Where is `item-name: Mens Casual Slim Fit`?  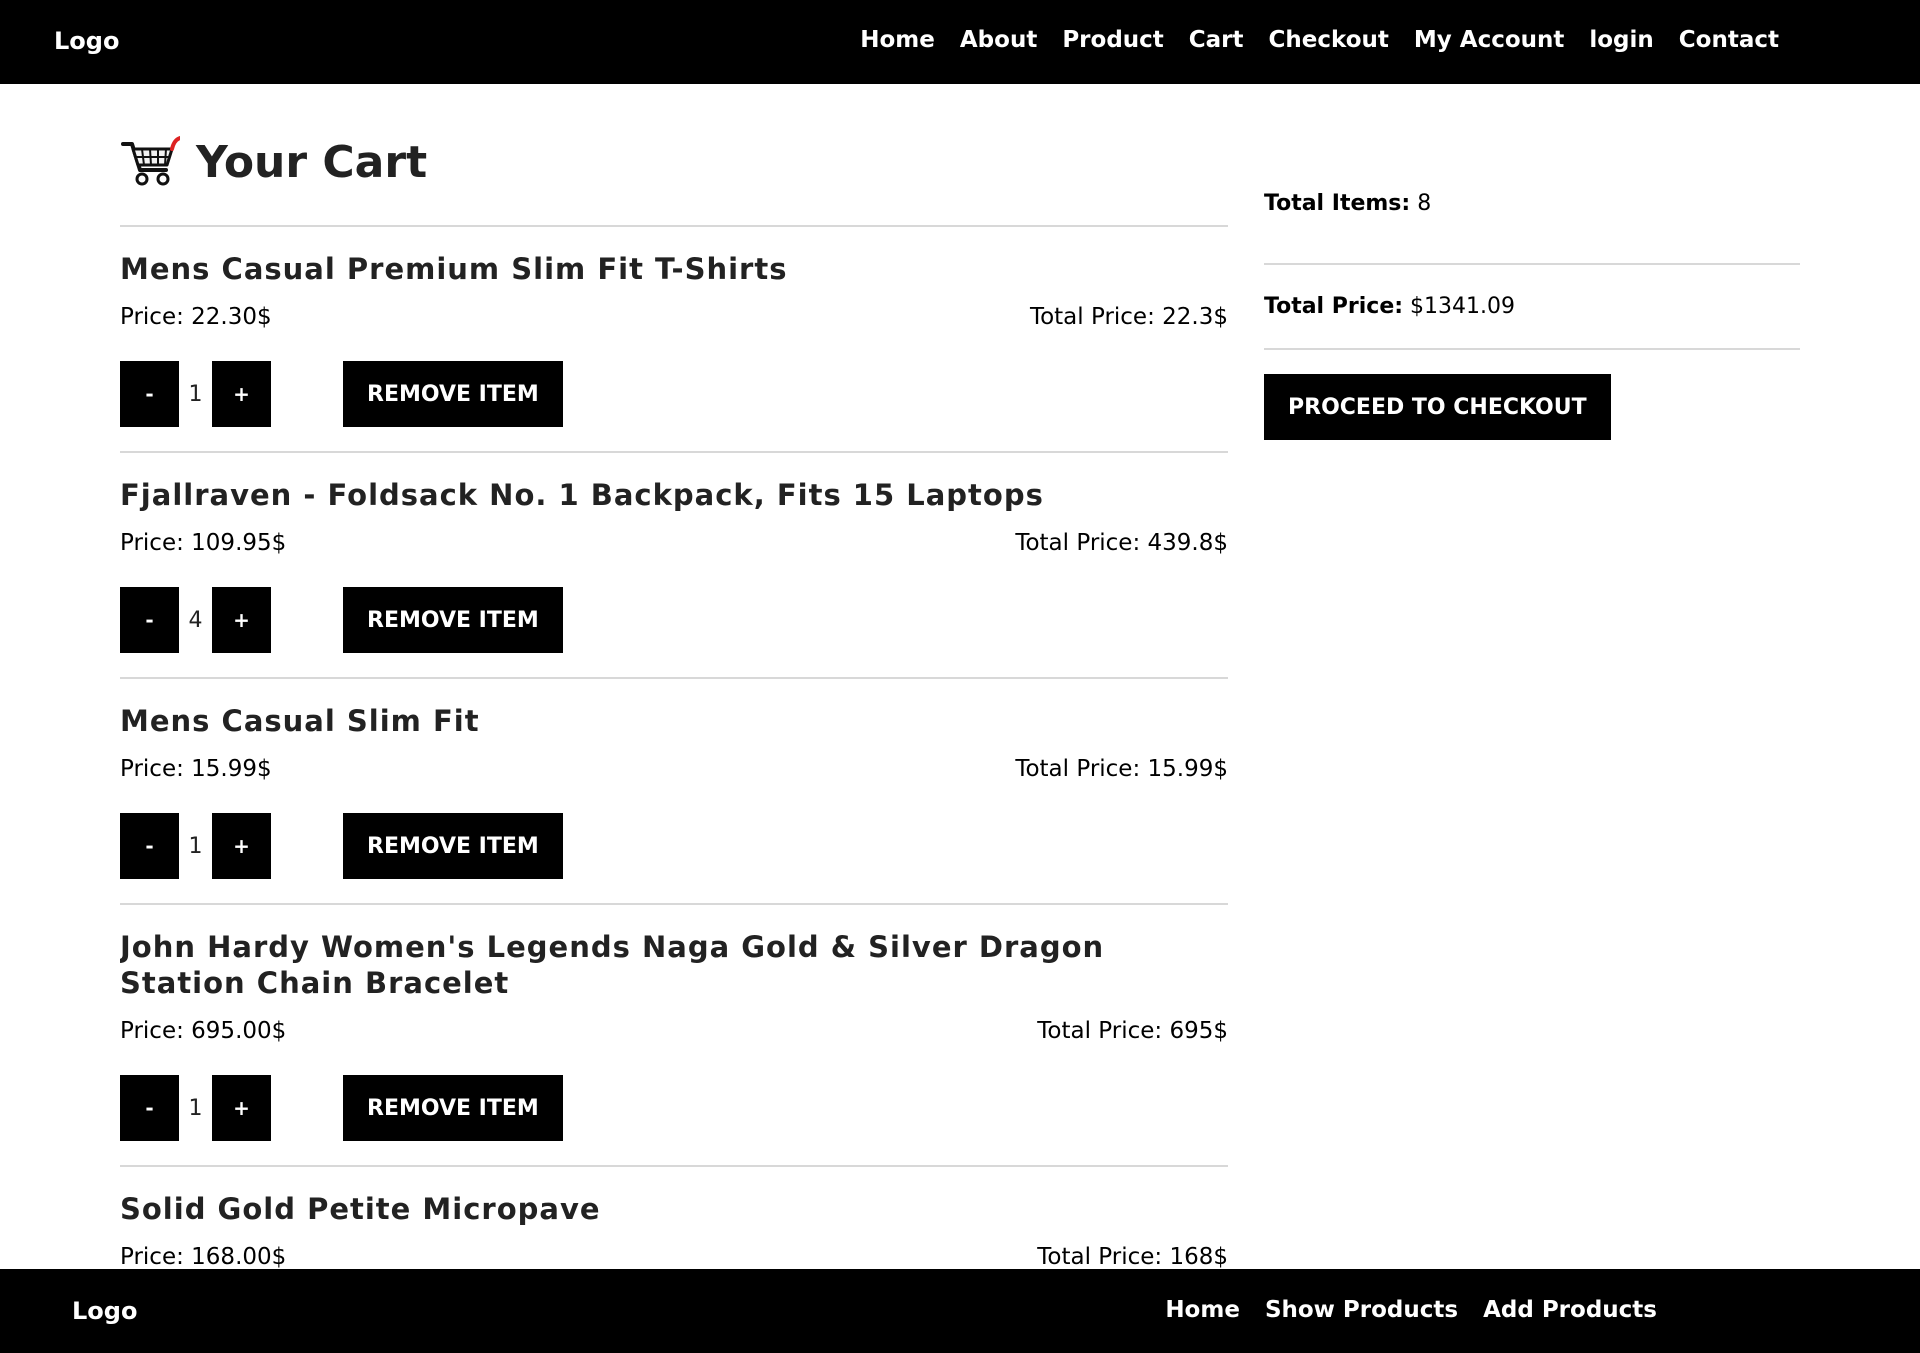 item-name: Mens Casual Slim Fit is located at coordinates (300, 721).